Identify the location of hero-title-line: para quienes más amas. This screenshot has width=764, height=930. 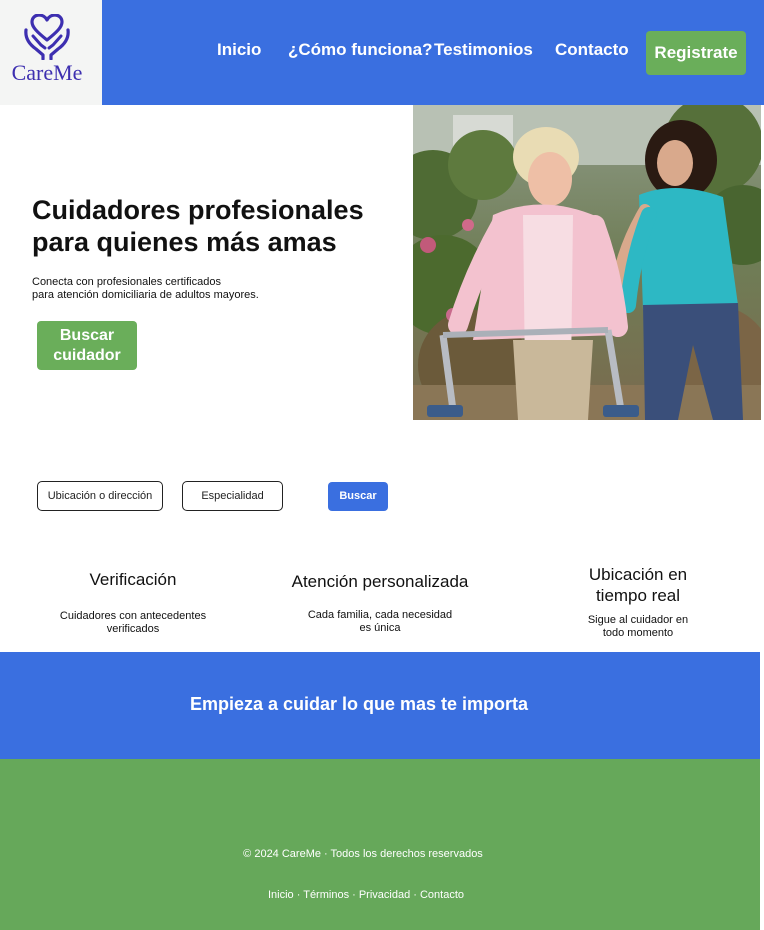
(184, 242).